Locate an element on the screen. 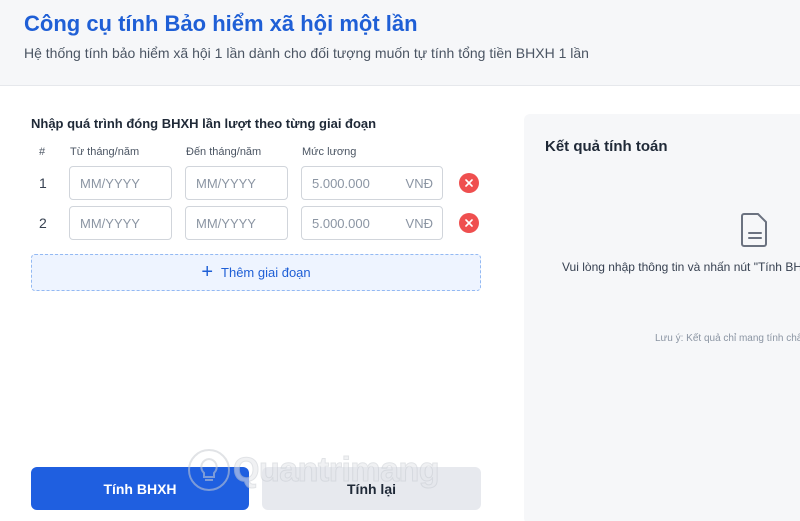  column-header-salary: Mức lương is located at coordinates (329, 152).